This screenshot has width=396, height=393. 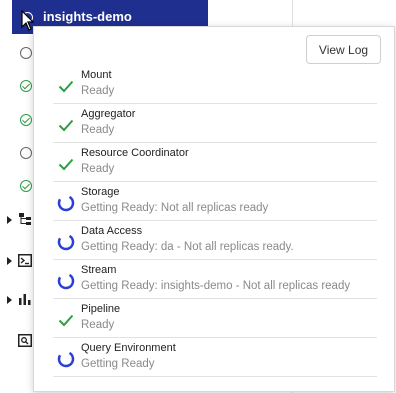 What do you see at coordinates (100, 192) in the screenshot?
I see `item-name: Storage` at bounding box center [100, 192].